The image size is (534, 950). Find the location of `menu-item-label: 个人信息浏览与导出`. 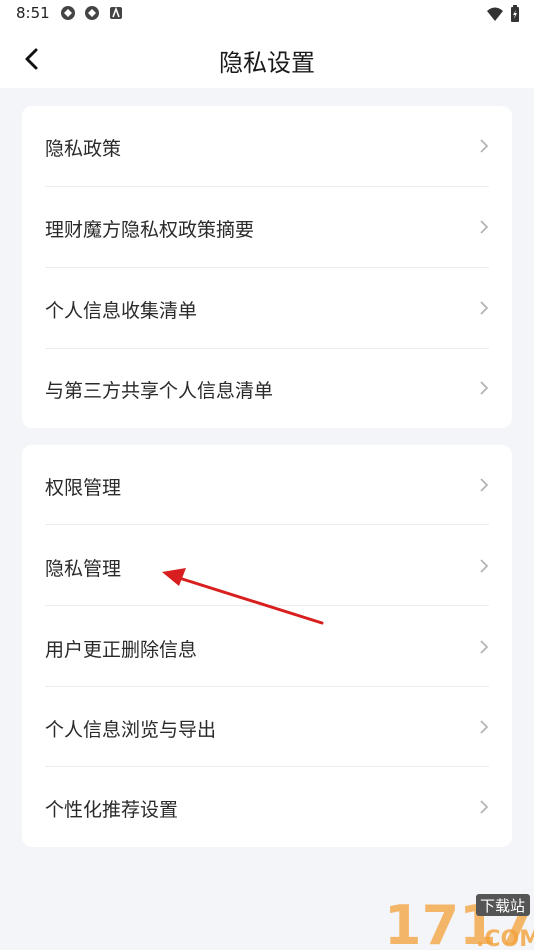

menu-item-label: 个人信息浏览与导出 is located at coordinates (131, 730).